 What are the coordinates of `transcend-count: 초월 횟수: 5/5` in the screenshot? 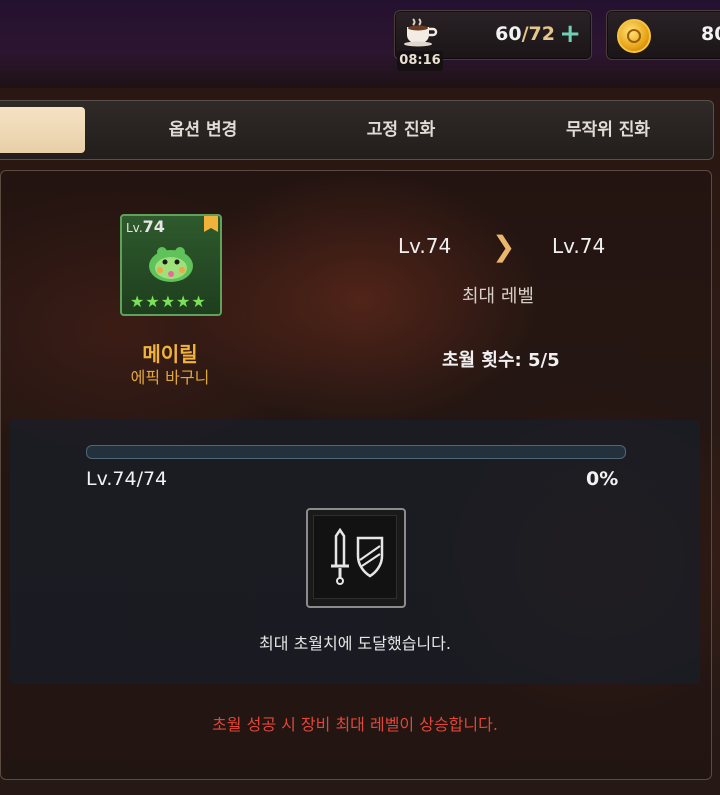 It's located at (501, 360).